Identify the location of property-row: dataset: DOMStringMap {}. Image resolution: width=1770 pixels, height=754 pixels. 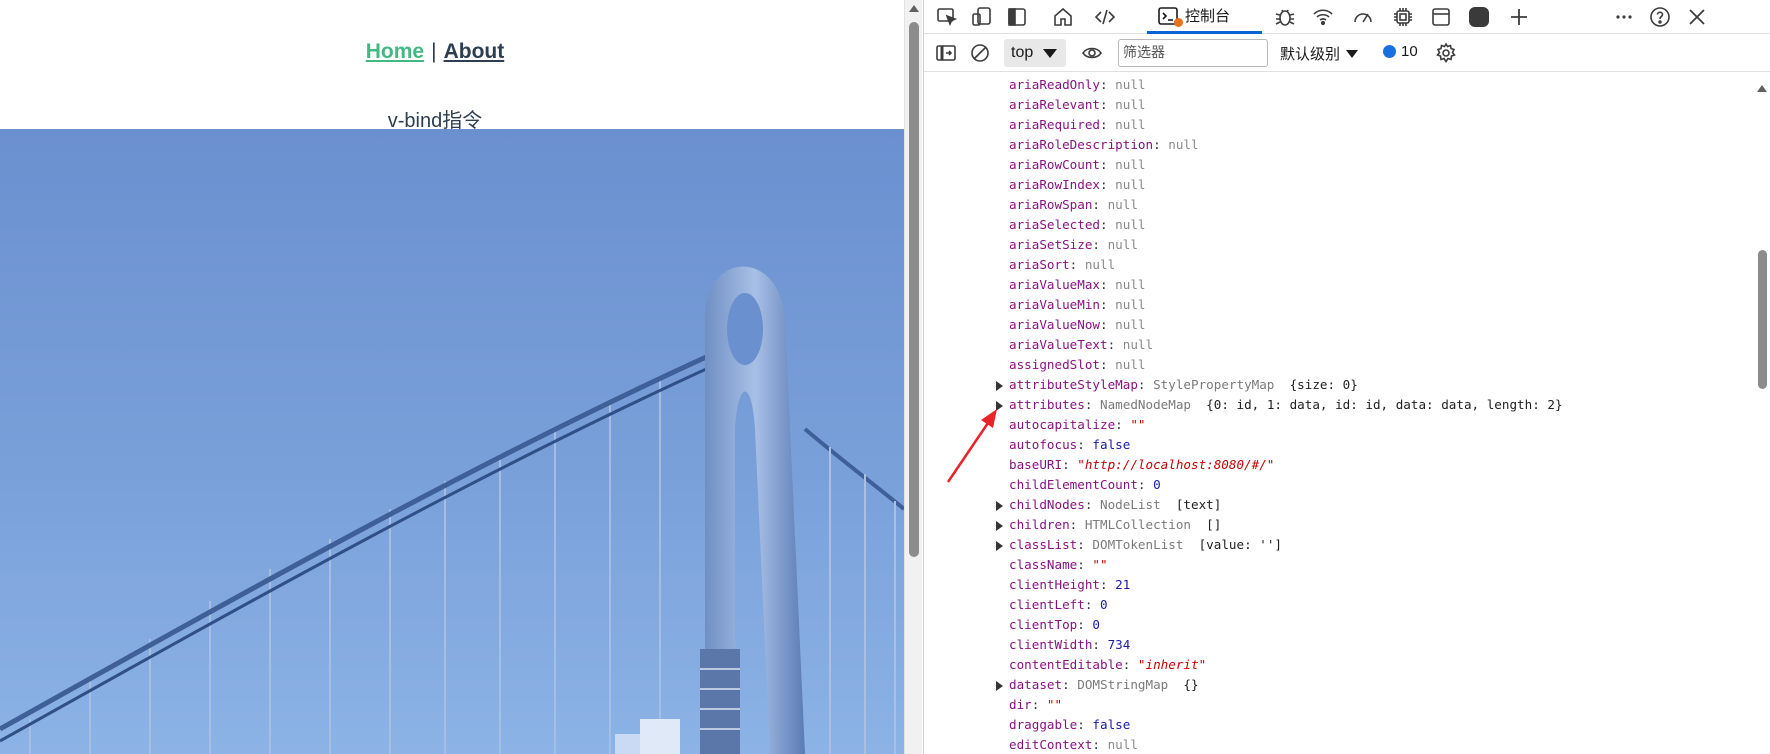
(1097, 685).